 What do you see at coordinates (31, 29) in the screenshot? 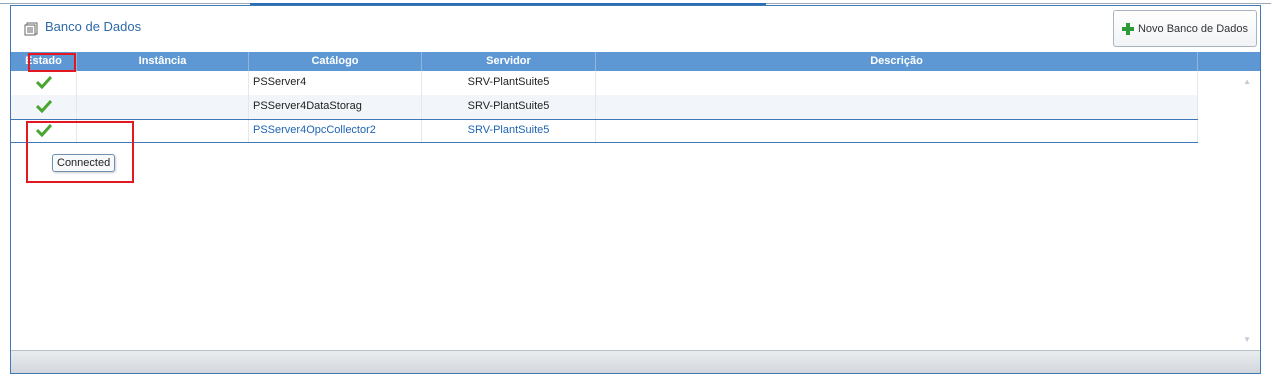
I see `database-icon` at bounding box center [31, 29].